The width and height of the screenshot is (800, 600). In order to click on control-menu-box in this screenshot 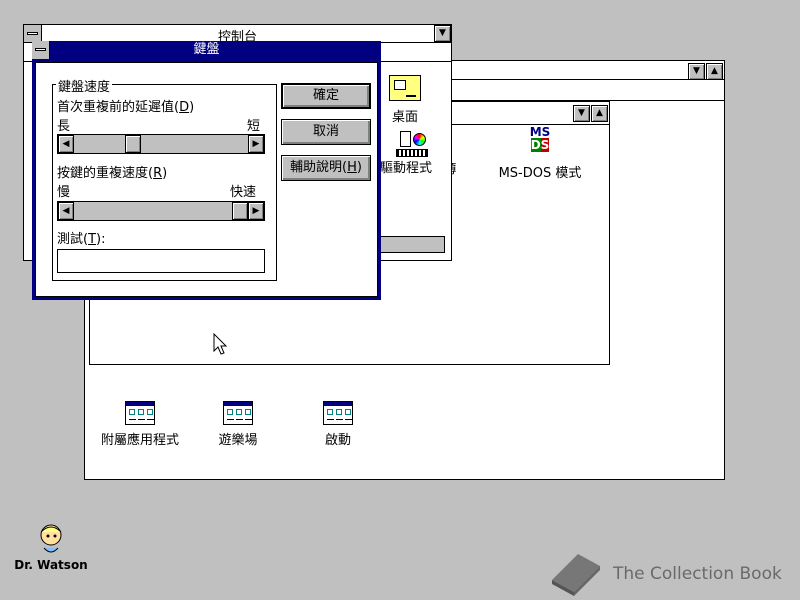, I will do `click(41, 50)`.